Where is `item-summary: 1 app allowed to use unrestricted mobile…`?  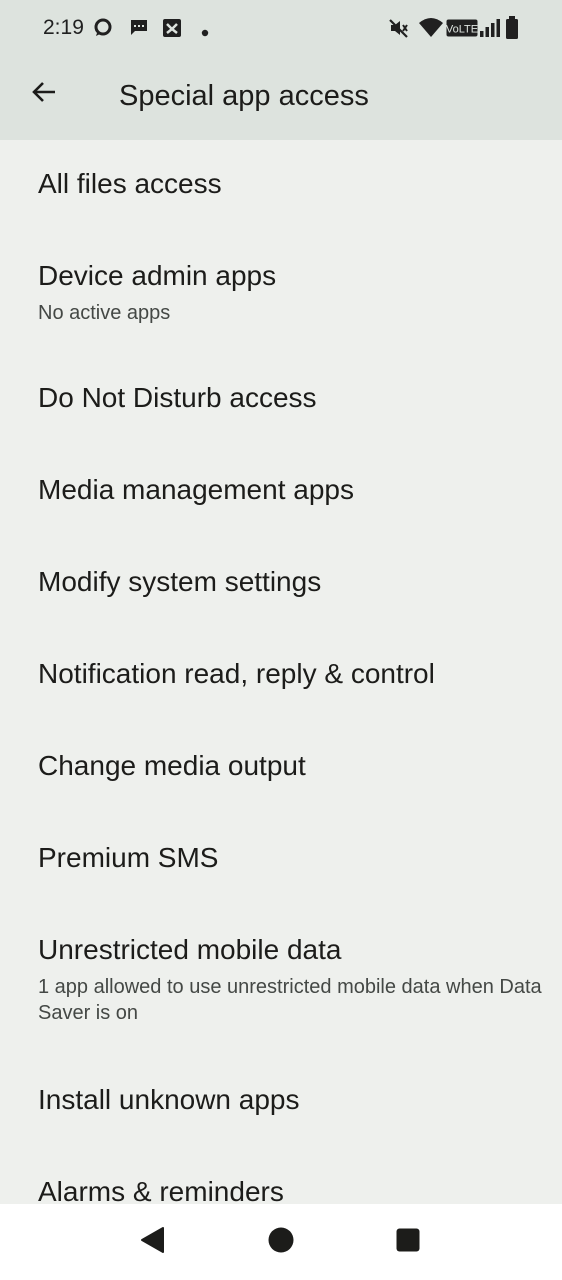
item-summary: 1 app allowed to use unrestricted mobile… is located at coordinates (290, 1000).